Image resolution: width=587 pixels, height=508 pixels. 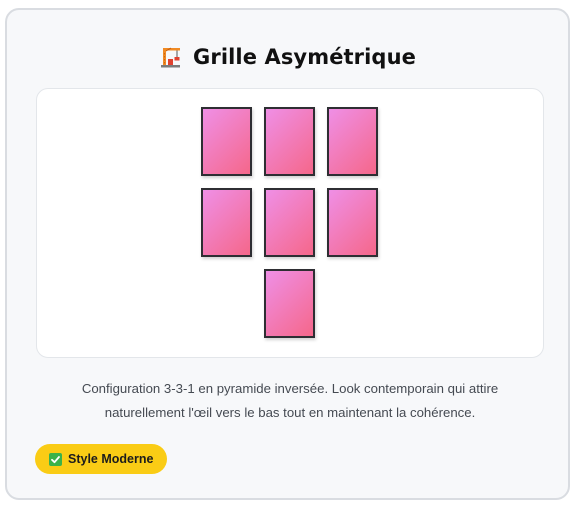 What do you see at coordinates (171, 57) in the screenshot?
I see `construction-crane-icon` at bounding box center [171, 57].